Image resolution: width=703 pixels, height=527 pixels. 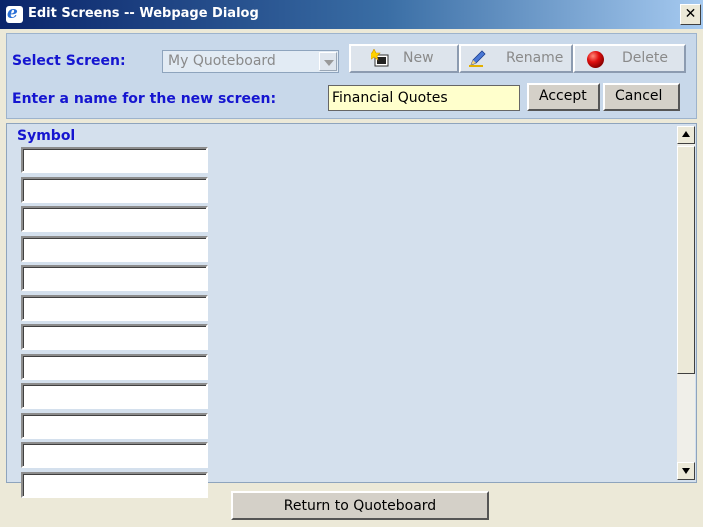 I want to click on close-button: ✕, so click(x=690, y=14).